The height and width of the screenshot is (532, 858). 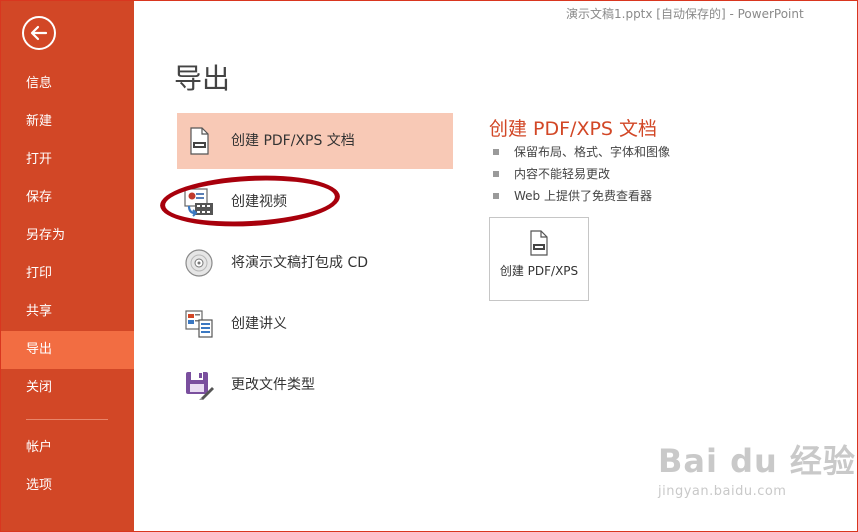 I want to click on bullet-item: 保留布局、格式、字体和图像, so click(x=581, y=154).